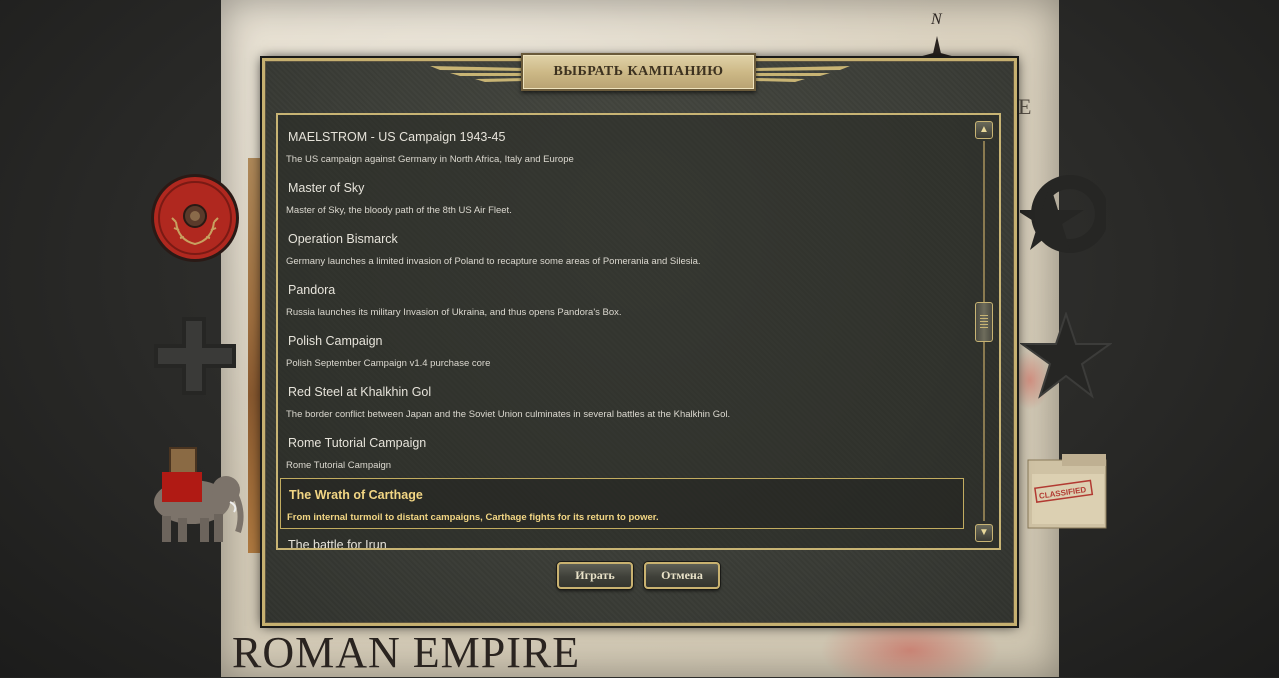  What do you see at coordinates (682, 575) in the screenshot?
I see `cancel-button: Отмена` at bounding box center [682, 575].